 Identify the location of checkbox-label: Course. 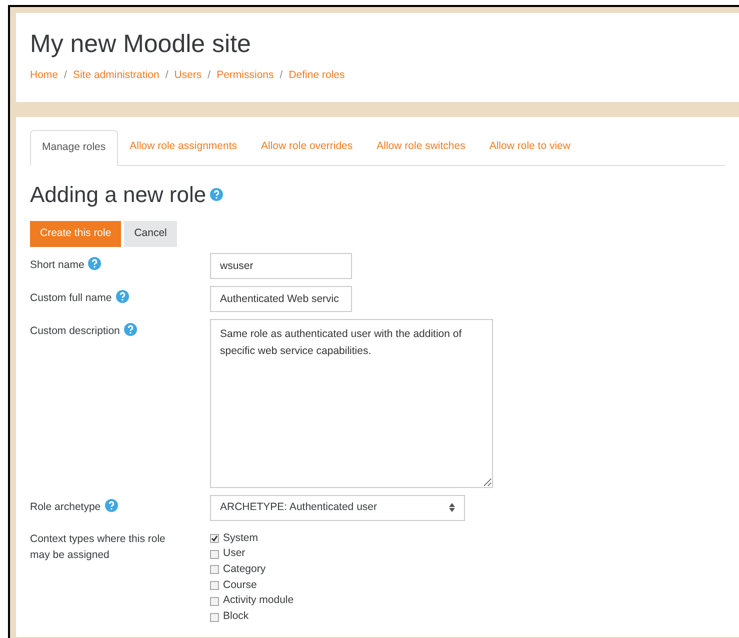
(240, 585).